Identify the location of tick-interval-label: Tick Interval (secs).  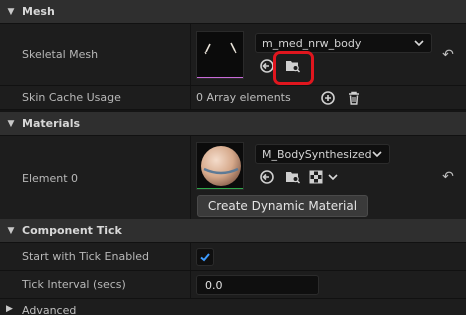
(74, 284).